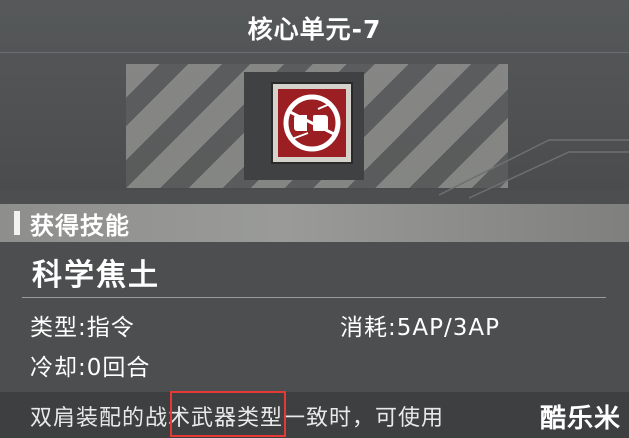  I want to click on decorative-lines, so click(533, 169).